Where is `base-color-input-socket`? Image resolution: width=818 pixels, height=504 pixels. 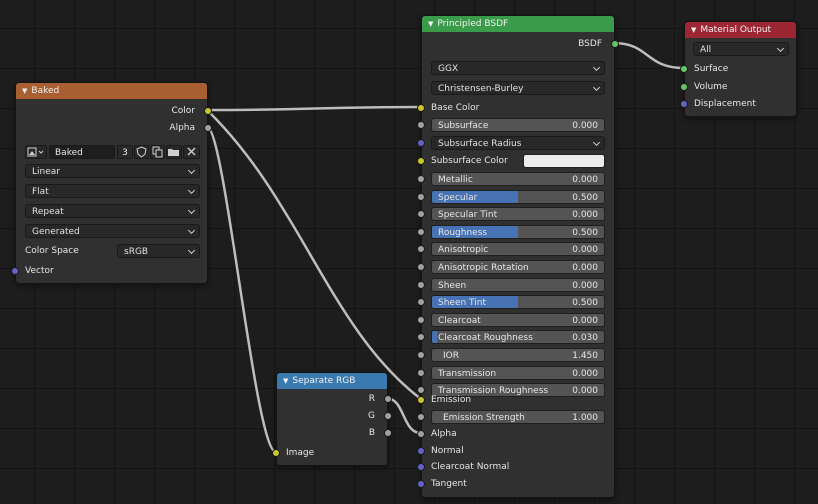 base-color-input-socket is located at coordinates (421, 108).